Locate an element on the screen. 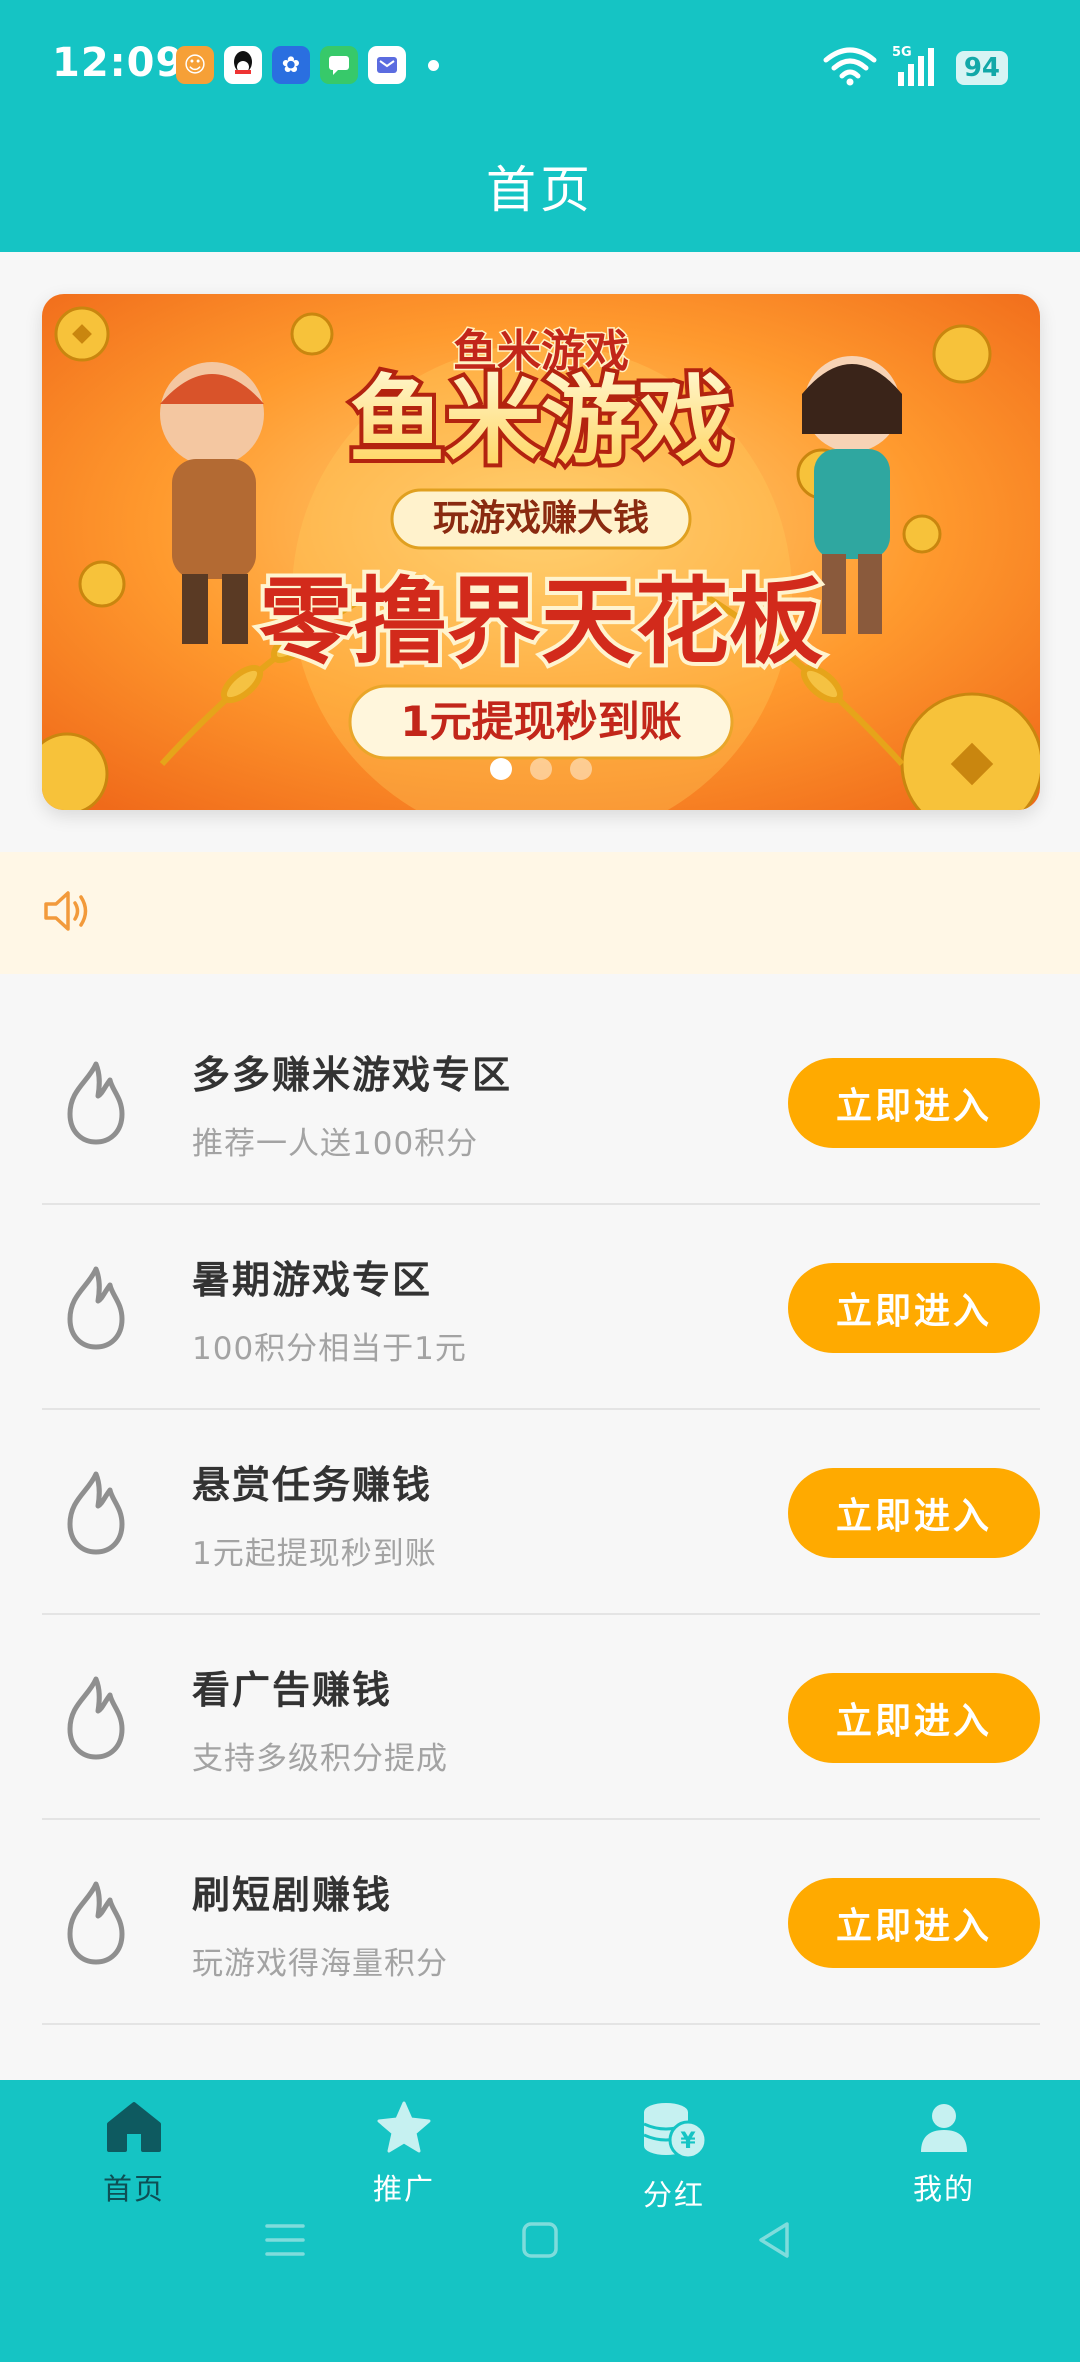  svg-text: 5G is located at coordinates (902, 52).